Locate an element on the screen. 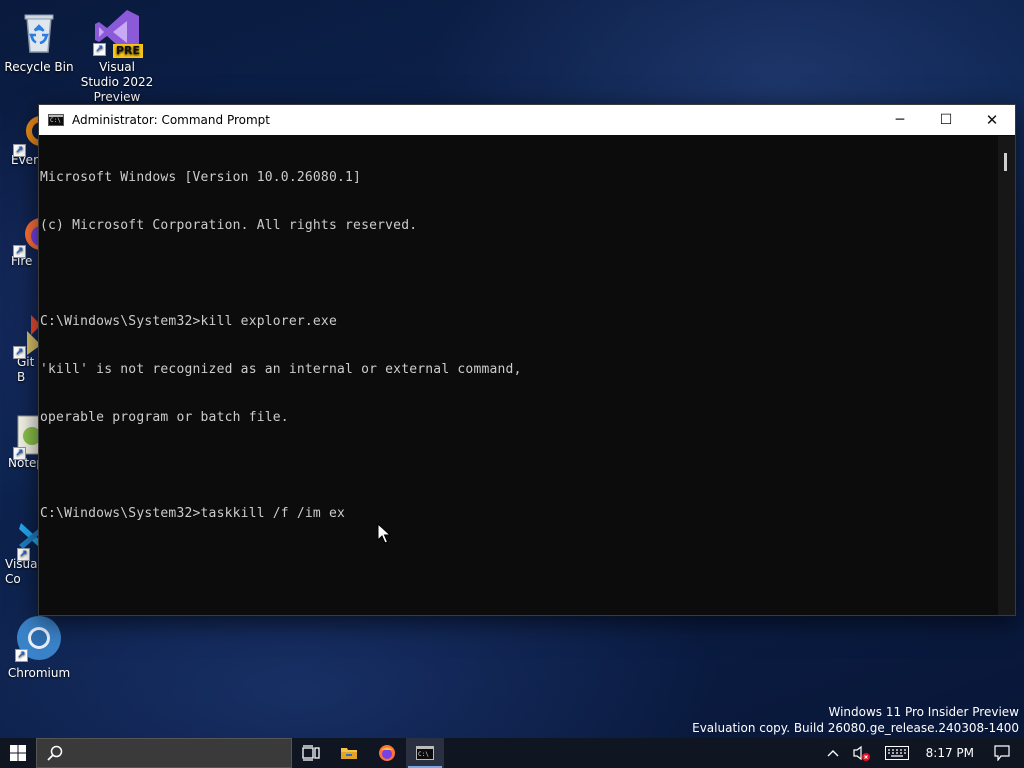 This screenshot has height=768, width=1024. svg-text: C:\ is located at coordinates (423, 754).